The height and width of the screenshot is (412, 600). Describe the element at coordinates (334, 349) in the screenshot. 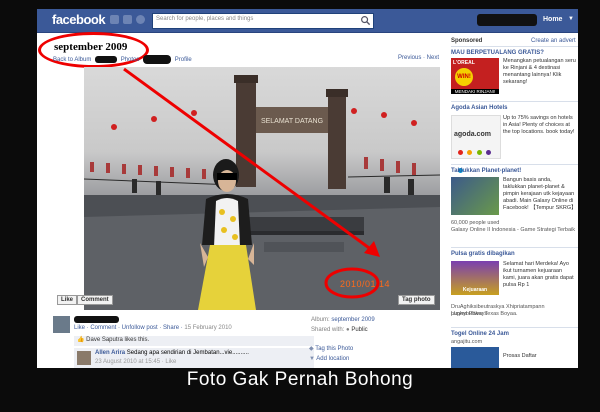

I see `tag-this-photo-text: Tag this Photo` at that location.